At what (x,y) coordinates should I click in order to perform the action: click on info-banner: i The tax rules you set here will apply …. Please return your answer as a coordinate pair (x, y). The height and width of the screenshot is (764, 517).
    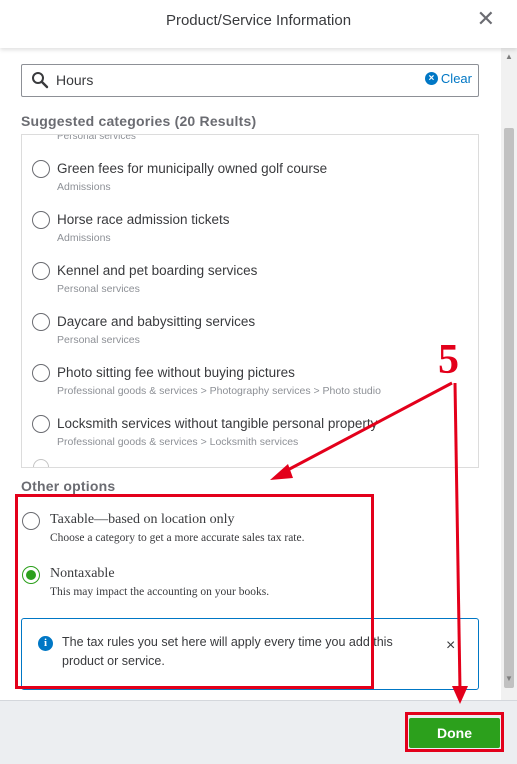
    Looking at the image, I should click on (250, 654).